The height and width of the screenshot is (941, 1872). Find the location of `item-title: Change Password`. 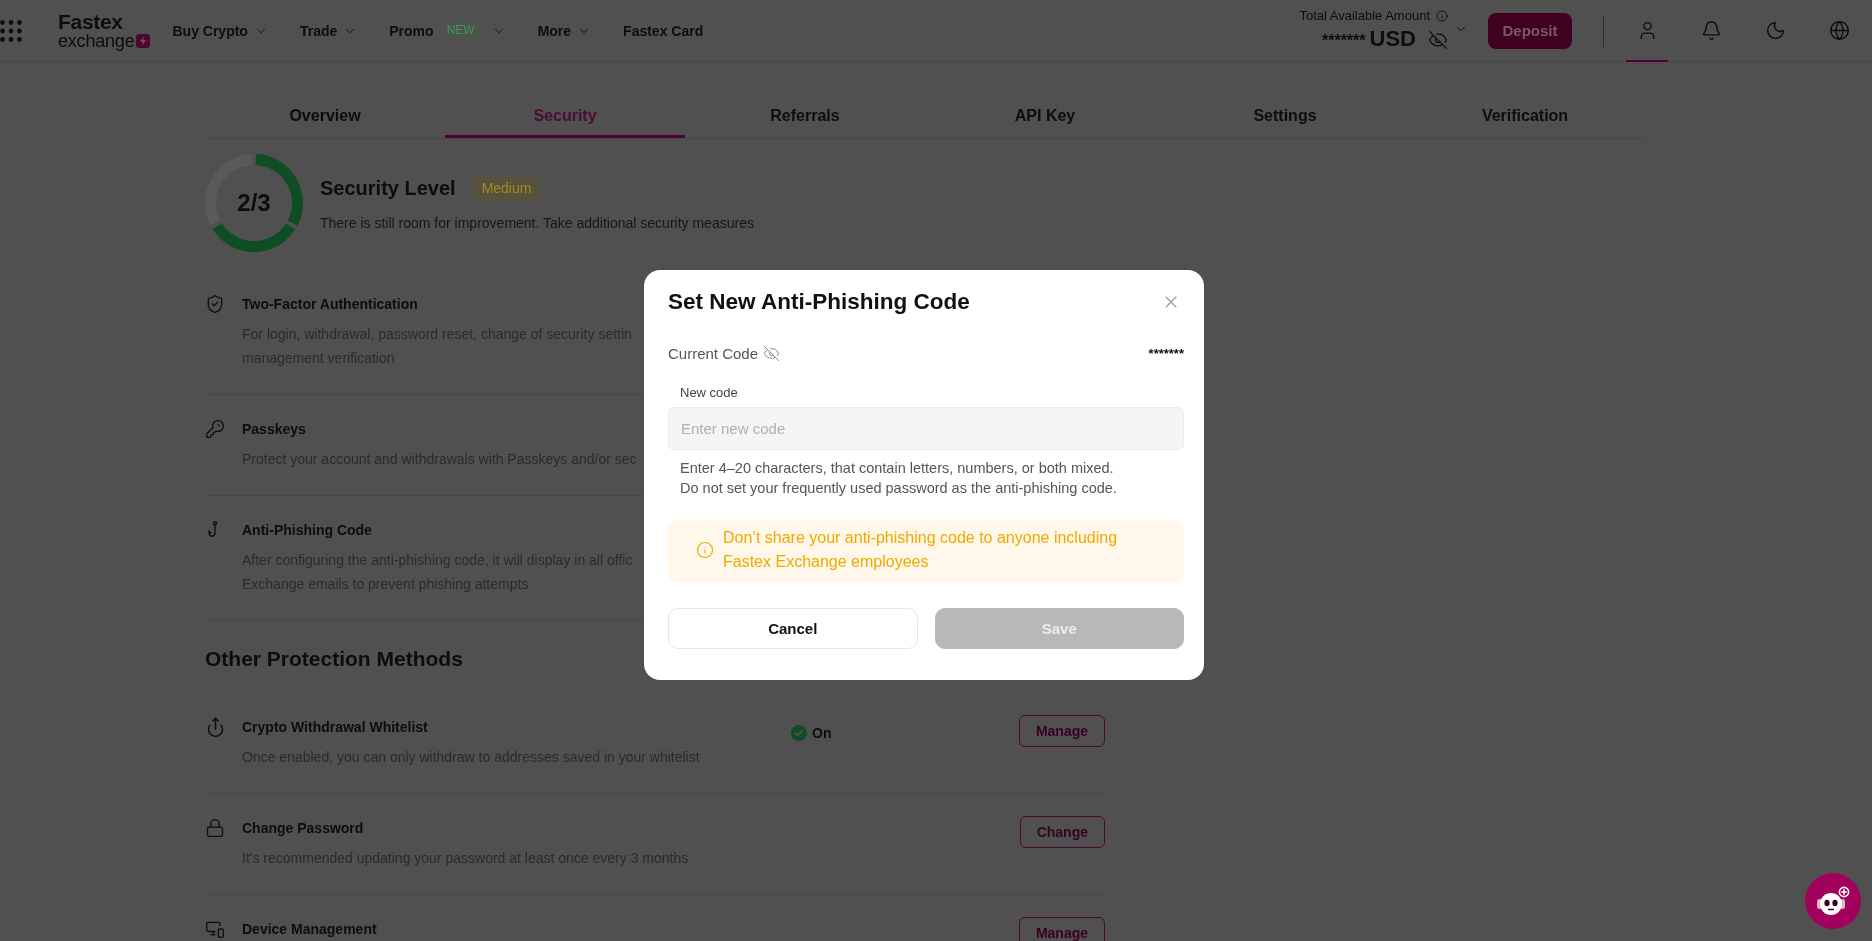

item-title: Change Password is located at coordinates (303, 828).